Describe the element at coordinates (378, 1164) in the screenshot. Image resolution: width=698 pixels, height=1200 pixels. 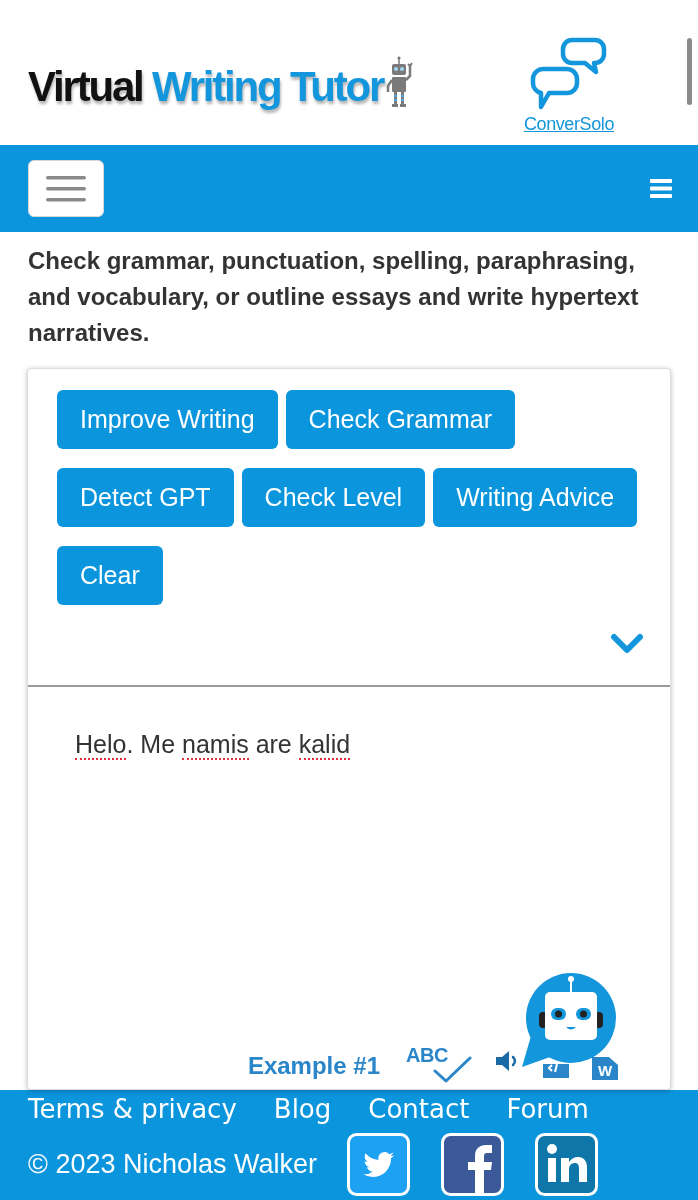
I see `twitter-icon` at that location.